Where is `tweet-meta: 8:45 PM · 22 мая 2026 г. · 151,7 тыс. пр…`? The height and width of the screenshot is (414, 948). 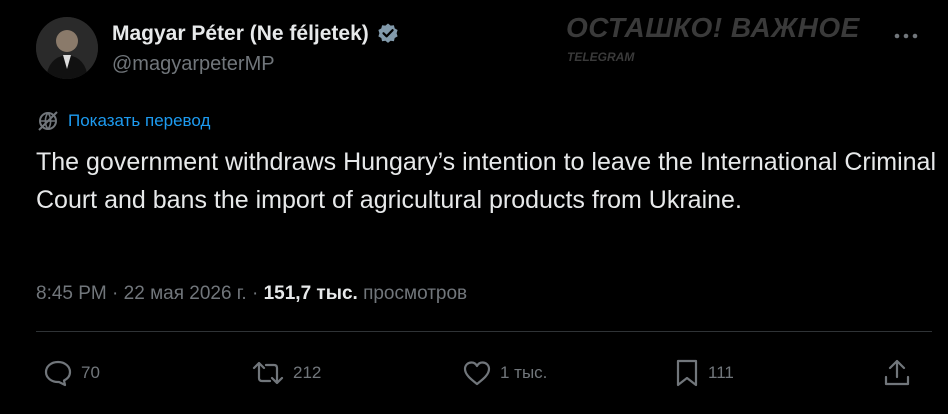
tweet-meta: 8:45 PM · 22 мая 2026 г. · 151,7 тыс. пр… is located at coordinates (251, 294).